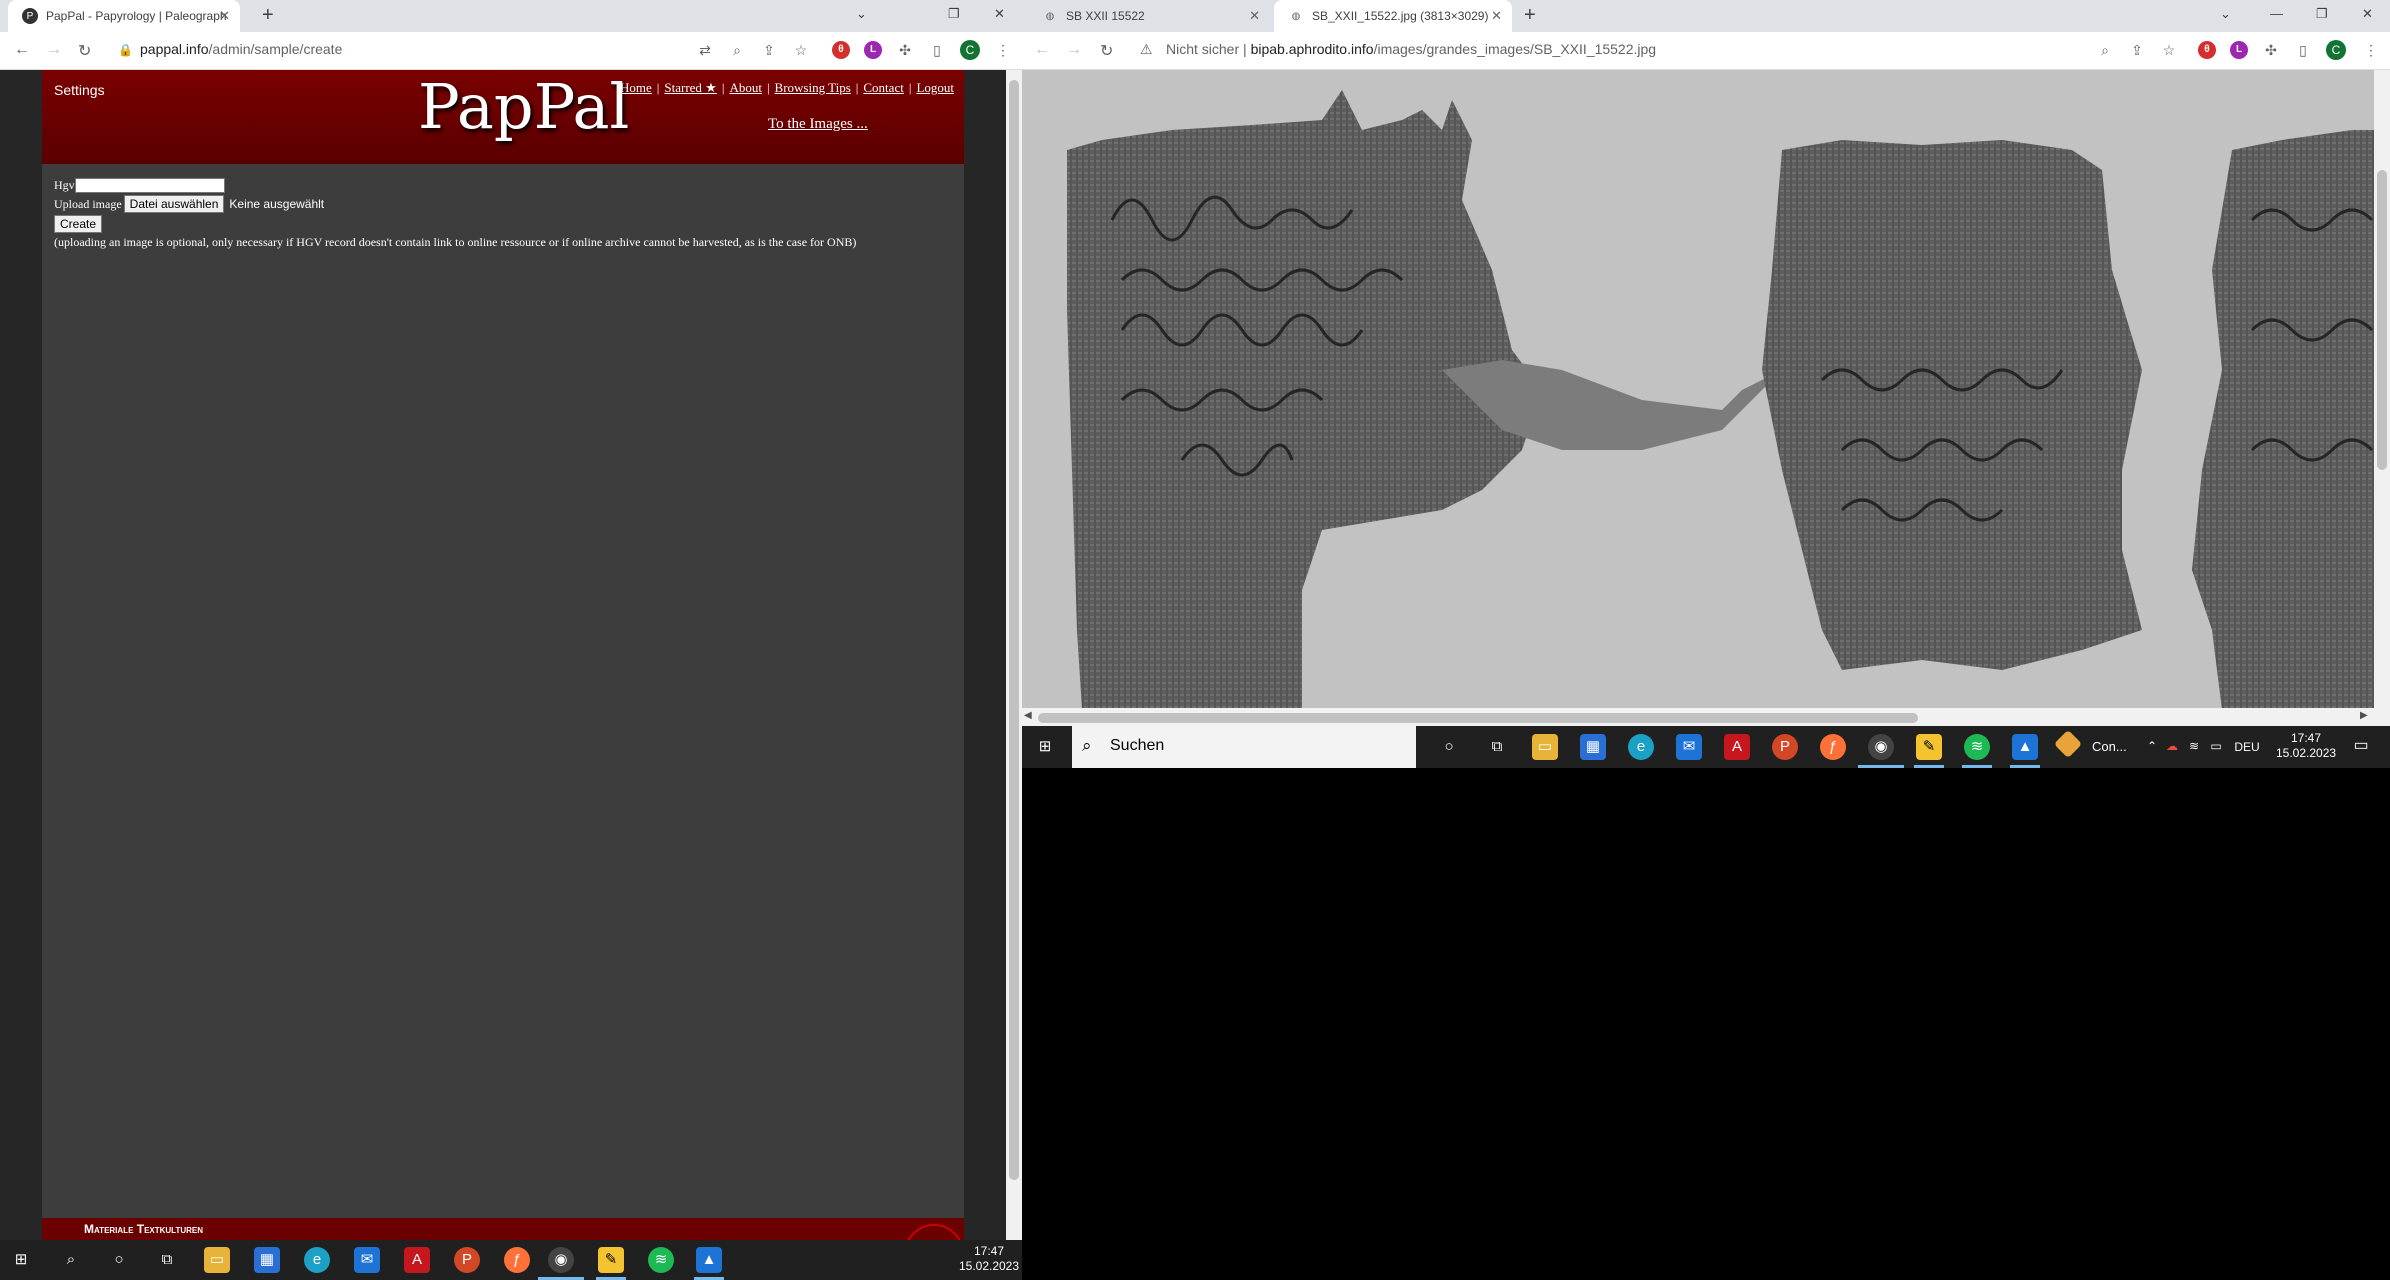  I want to click on scroll-right-icon: ▶, so click(2364, 715).